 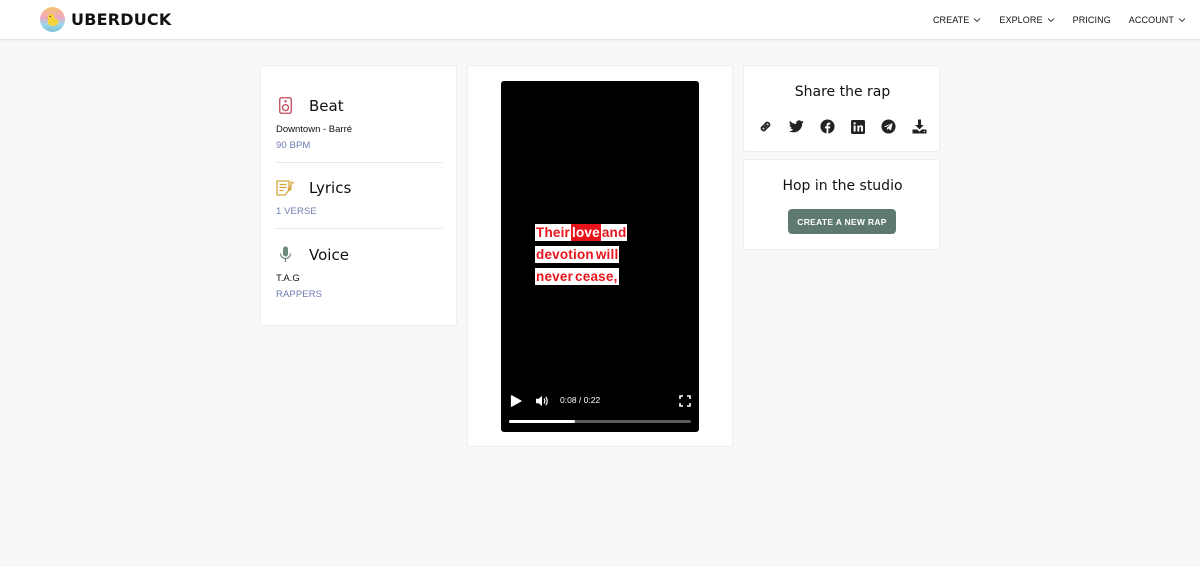 What do you see at coordinates (359, 273) in the screenshot?
I see `voice-section: Voice T.A.G RAPPERS` at bounding box center [359, 273].